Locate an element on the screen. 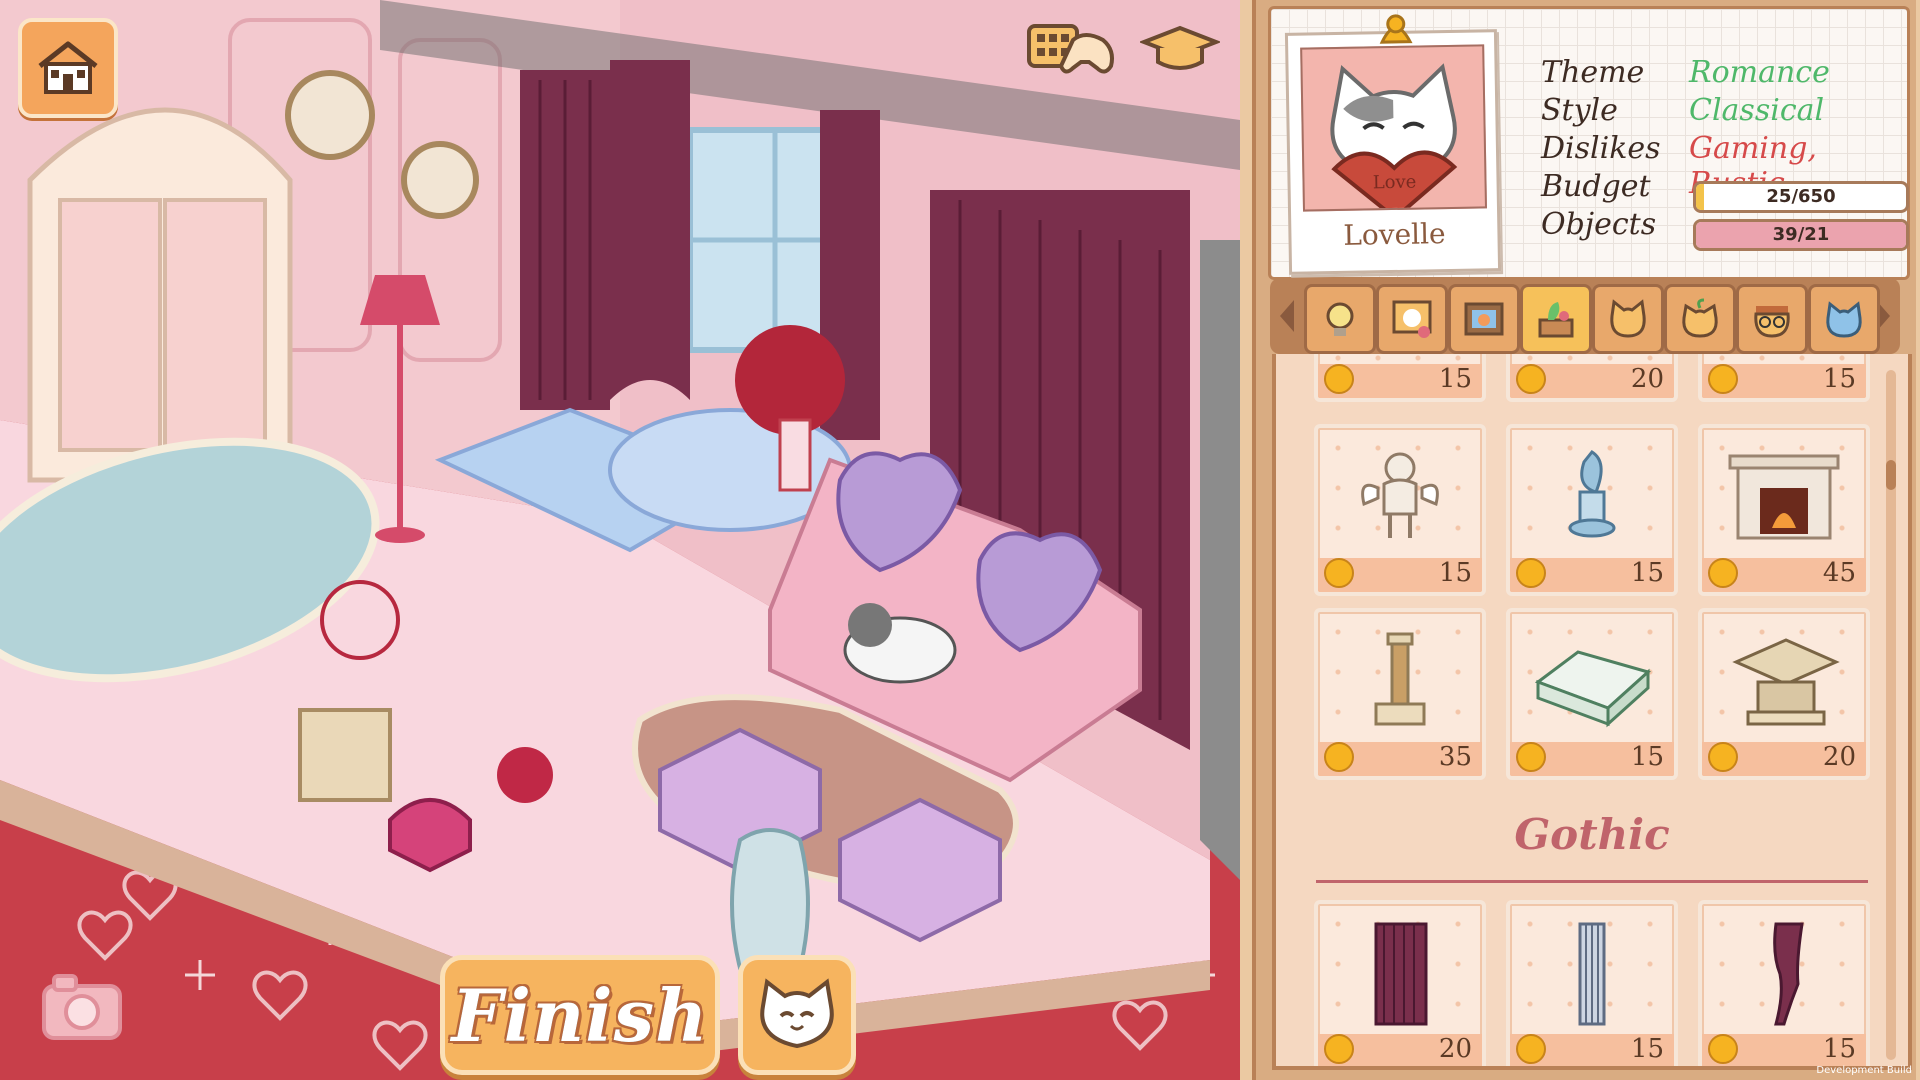 Image resolution: width=1920 pixels, height=1080 pixels. cat-painting-icon is located at coordinates (1412, 319).